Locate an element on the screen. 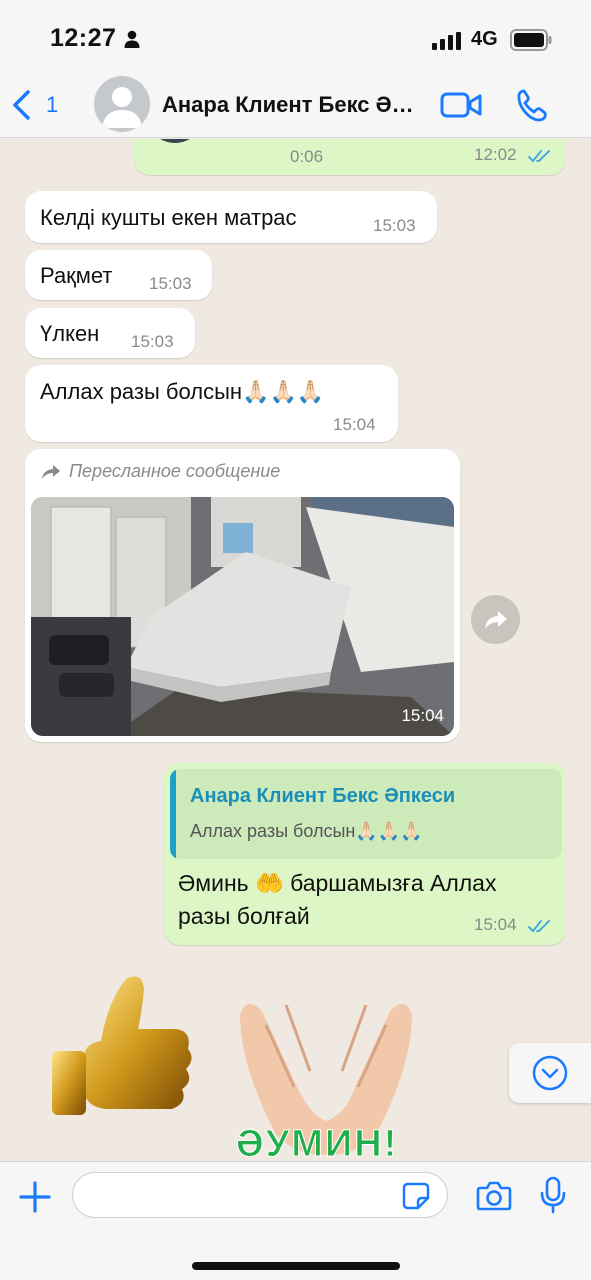  voice-avatar is located at coordinates (175, 141).